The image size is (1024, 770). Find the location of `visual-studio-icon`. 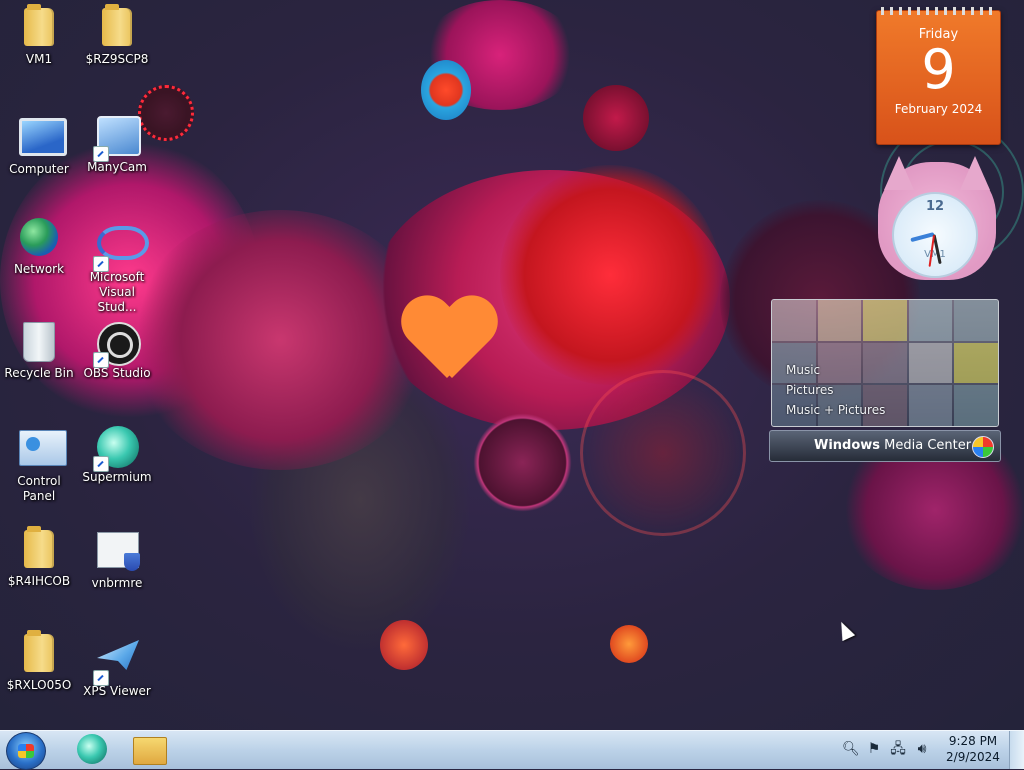

visual-studio-icon is located at coordinates (121, 249).